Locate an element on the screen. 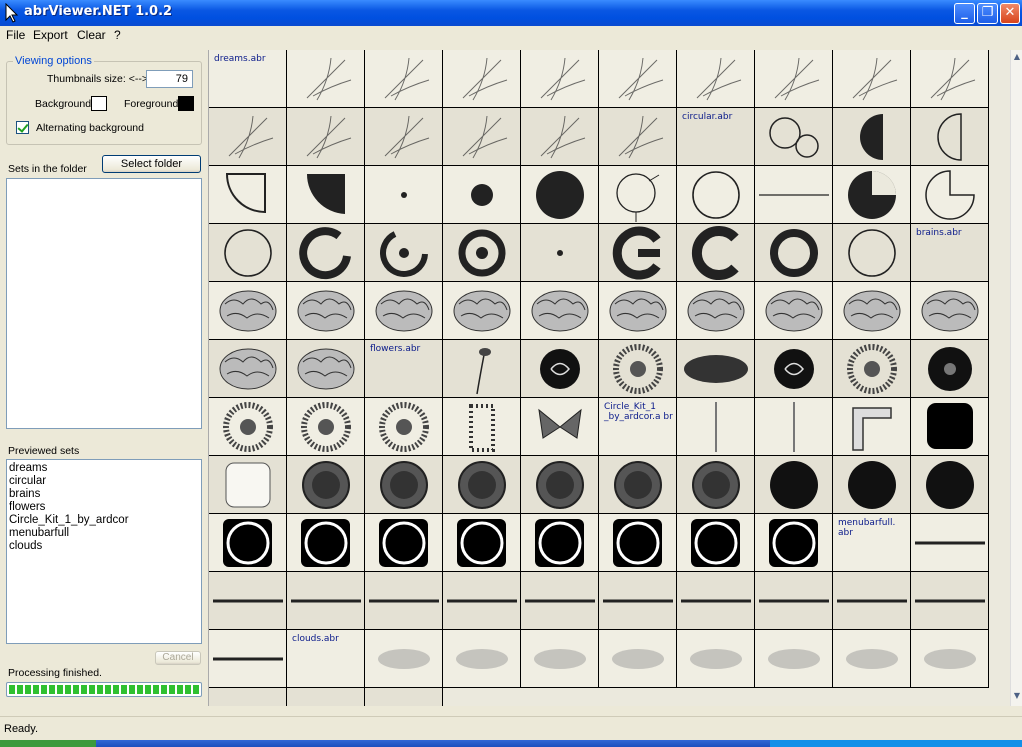 The width and height of the screenshot is (1022, 747). list-item: menubarfull is located at coordinates (104, 533).